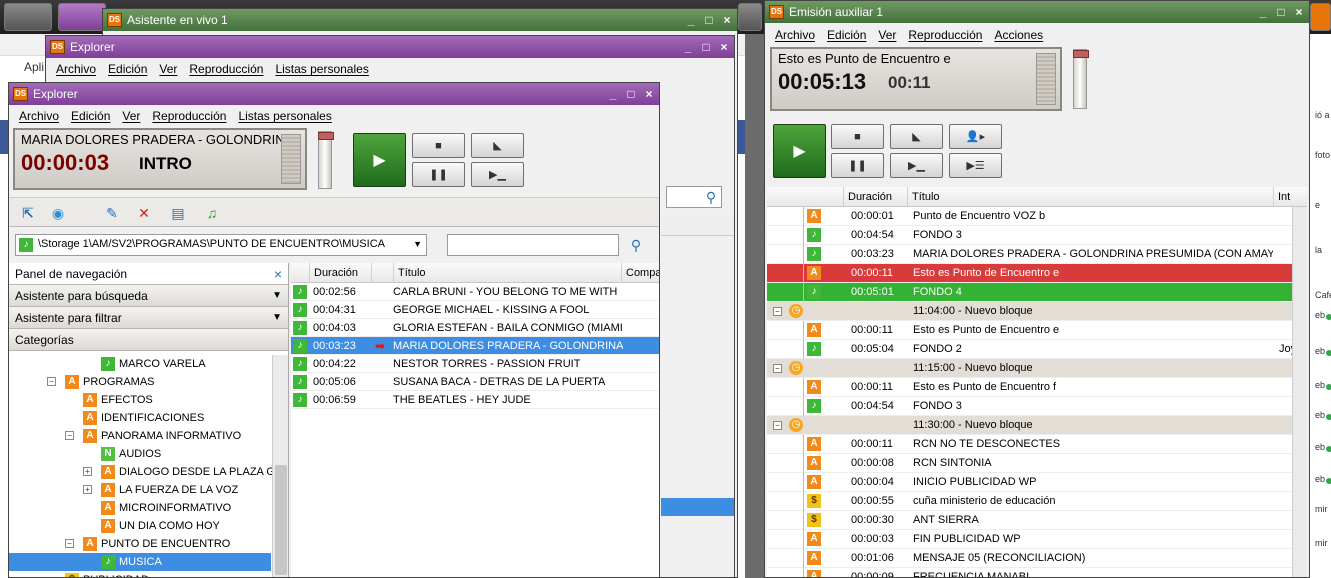  What do you see at coordinates (1037, 558) in the screenshot?
I see `playlist-row: A 00:01:06 MENSAJE 05 (RECONCILIACION)` at bounding box center [1037, 558].